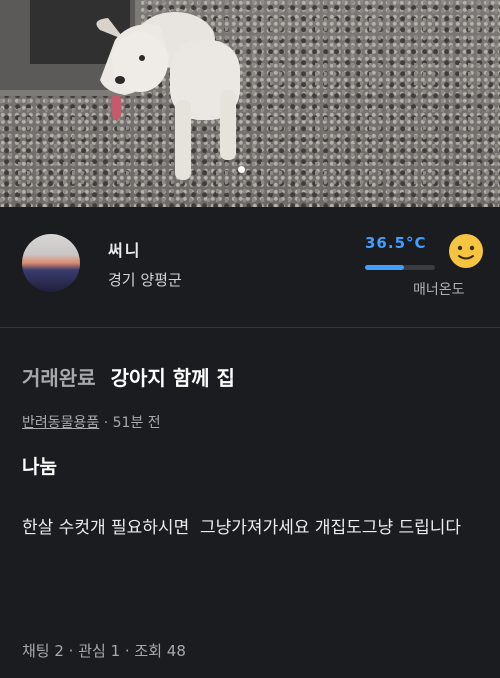 Image resolution: width=500 pixels, height=678 pixels. Describe the element at coordinates (384, 267) in the screenshot. I see `manner-temperature-fill` at that location.